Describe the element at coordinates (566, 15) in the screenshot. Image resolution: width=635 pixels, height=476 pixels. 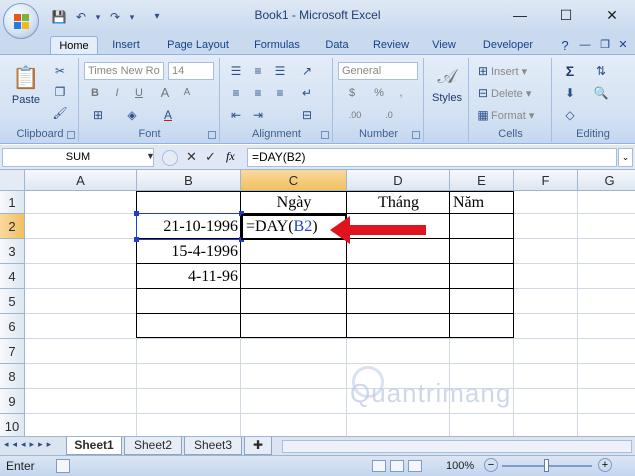
I see `maximize-button: ☐` at that location.